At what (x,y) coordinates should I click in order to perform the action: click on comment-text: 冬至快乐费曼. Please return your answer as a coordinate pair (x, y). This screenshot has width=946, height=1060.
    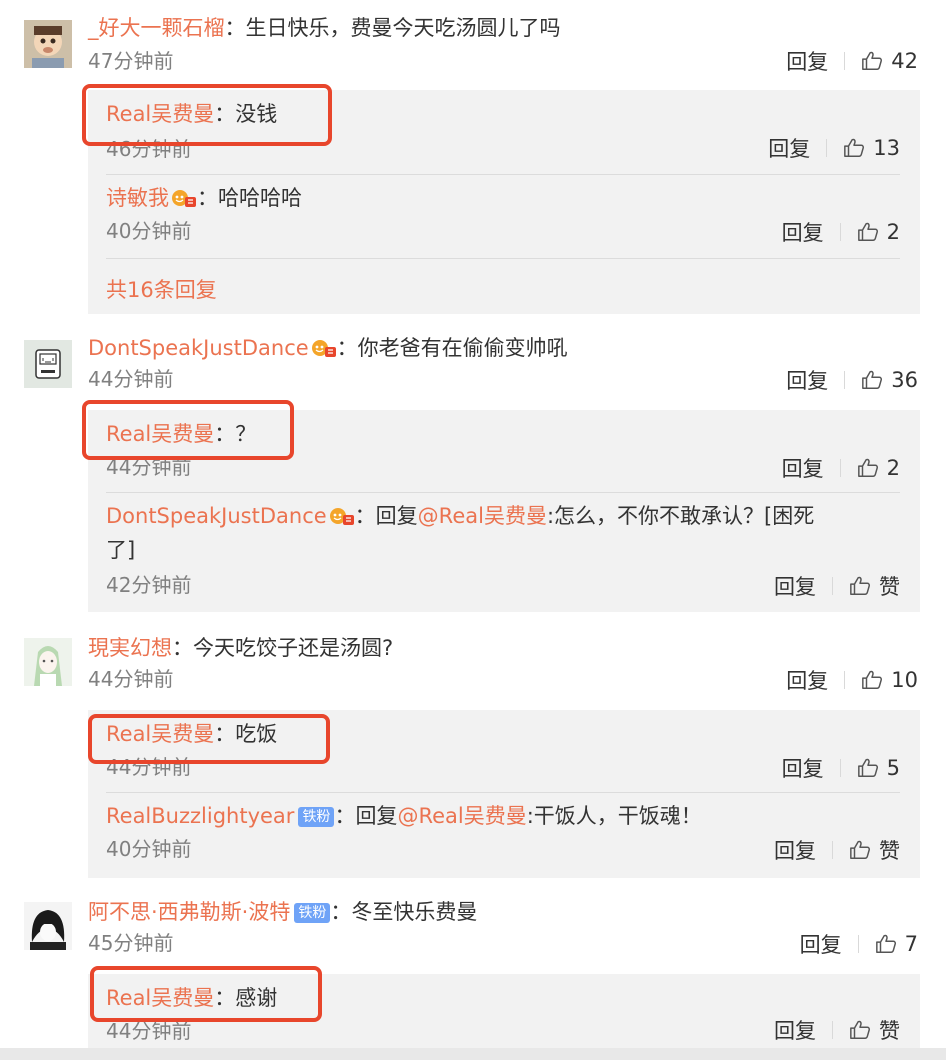
    Looking at the image, I should click on (414, 912).